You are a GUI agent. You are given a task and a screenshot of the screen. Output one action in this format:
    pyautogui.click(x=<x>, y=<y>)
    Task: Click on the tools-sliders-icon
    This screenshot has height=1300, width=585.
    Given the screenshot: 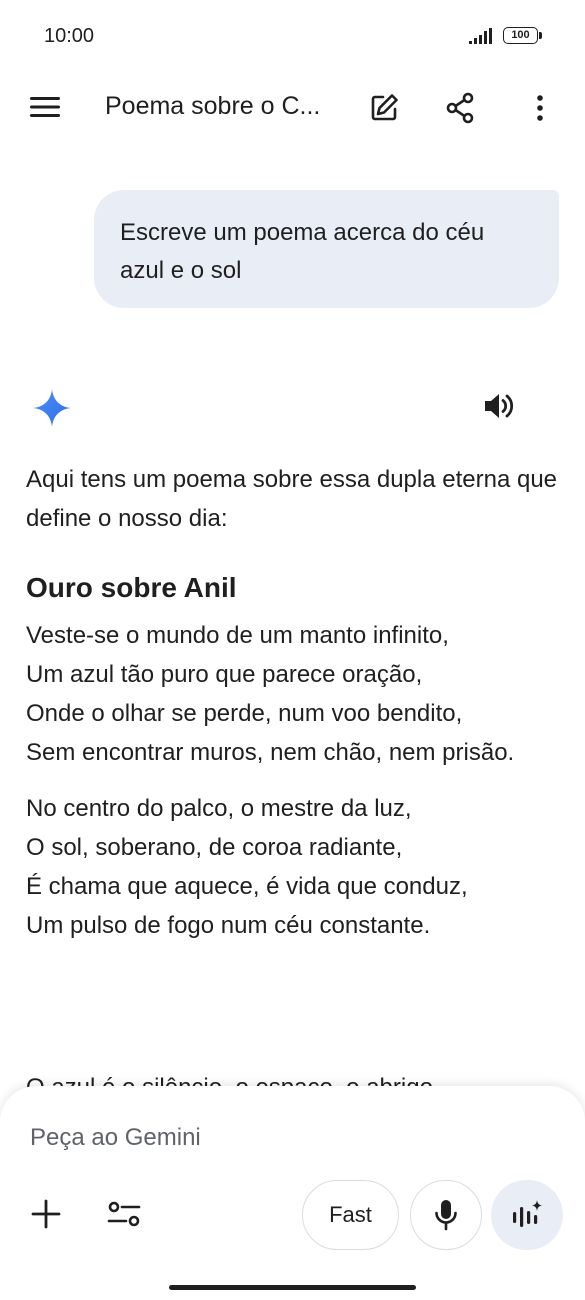 What is the action you would take?
    pyautogui.click(x=124, y=1214)
    